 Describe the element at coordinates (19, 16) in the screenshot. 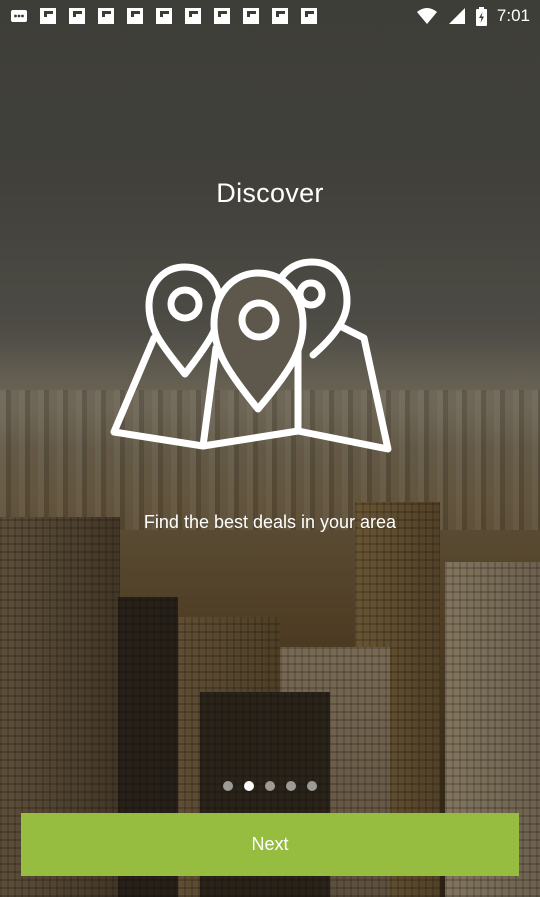

I see `chat-icon` at that location.